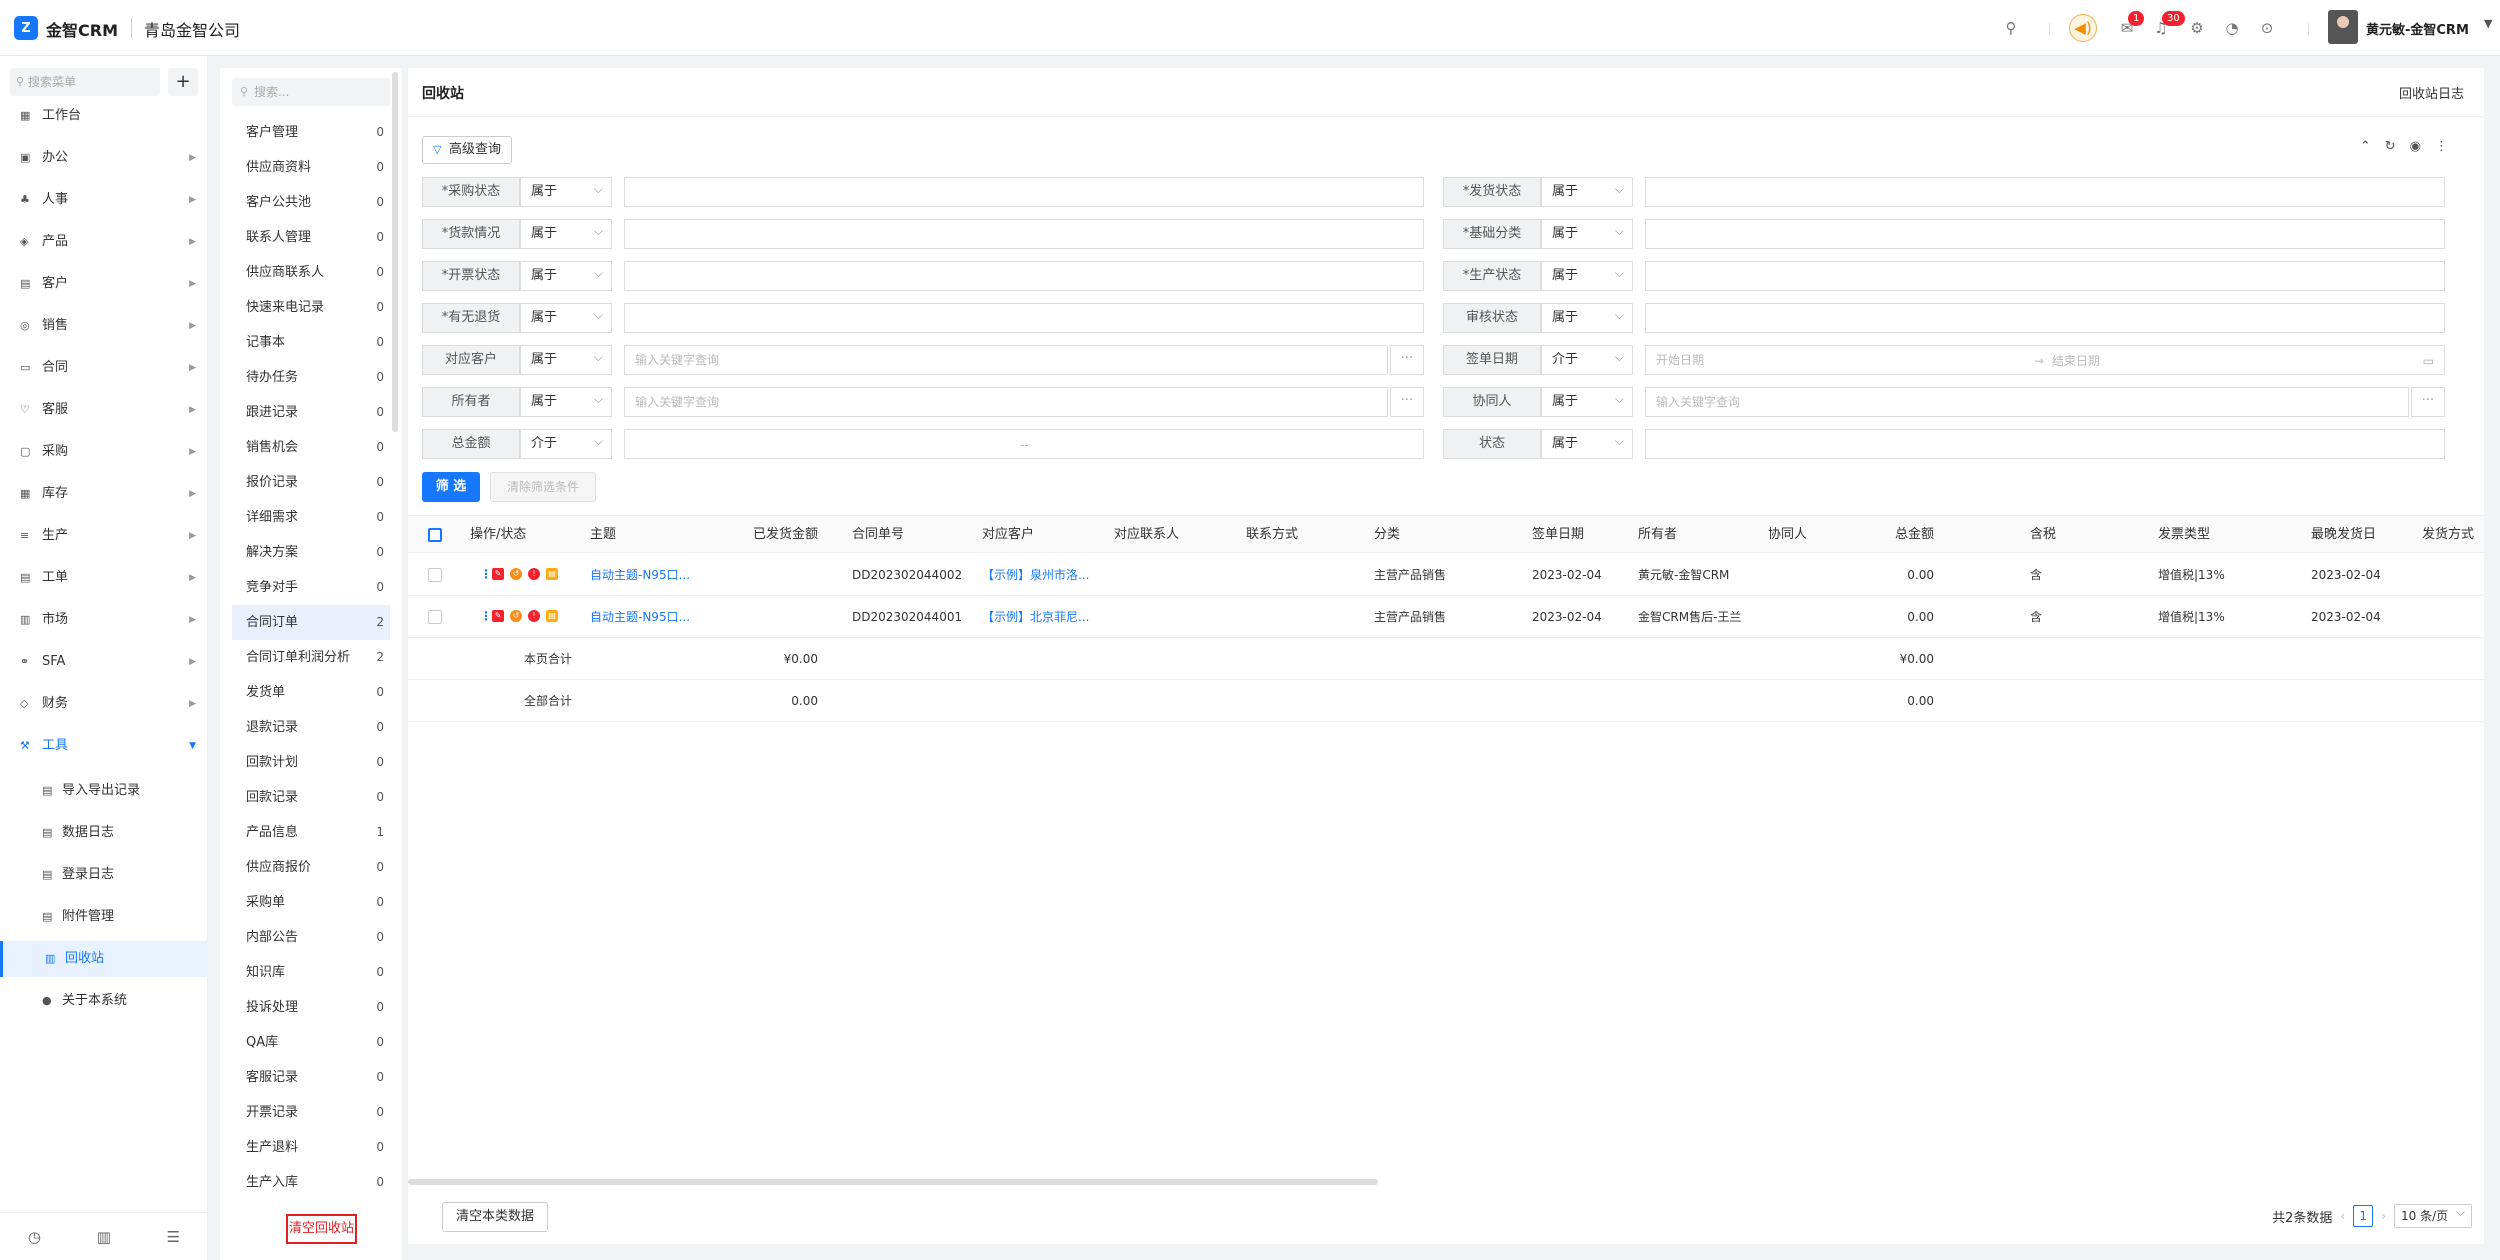 This screenshot has height=1260, width=2500. What do you see at coordinates (2441, 146) in the screenshot?
I see `more-icon: ⋮` at bounding box center [2441, 146].